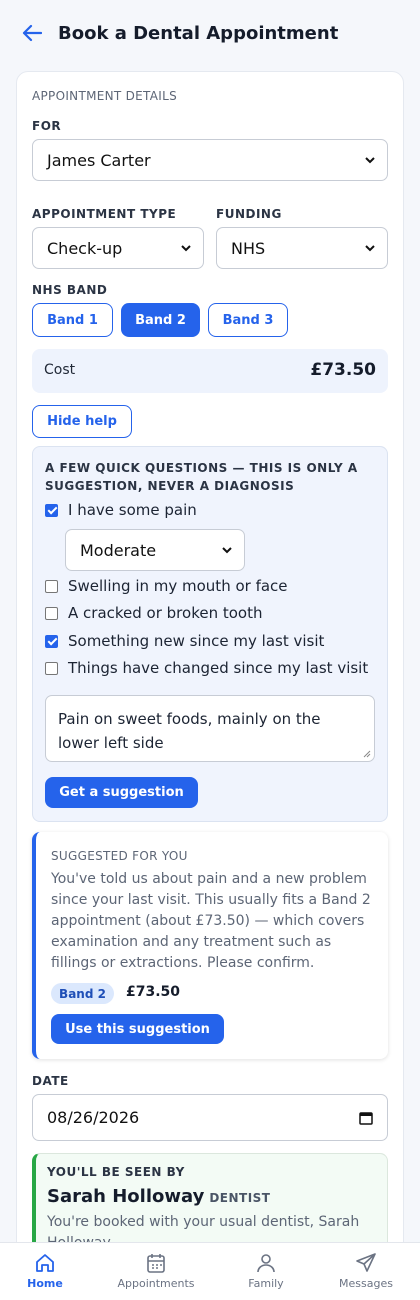 Image resolution: width=420 pixels, height=1300 pixels. I want to click on arrow-left-icon, so click(32, 33).